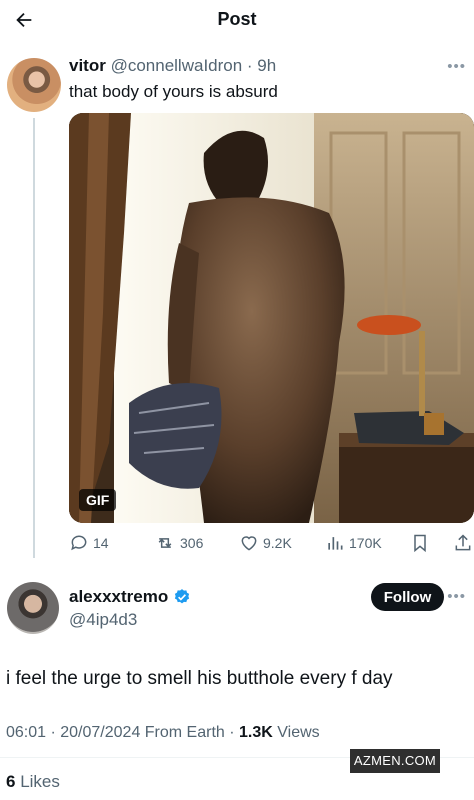 Image resolution: width=474 pixels, height=800 pixels. I want to click on views-chart-icon, so click(335, 543).